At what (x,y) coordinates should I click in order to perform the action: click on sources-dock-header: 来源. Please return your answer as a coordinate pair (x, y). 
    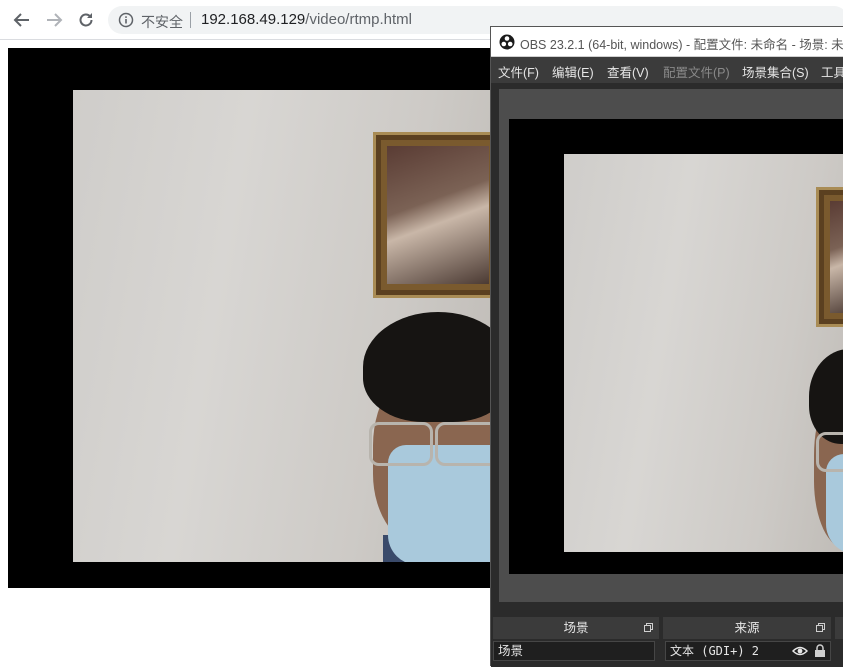
    Looking at the image, I should click on (747, 628).